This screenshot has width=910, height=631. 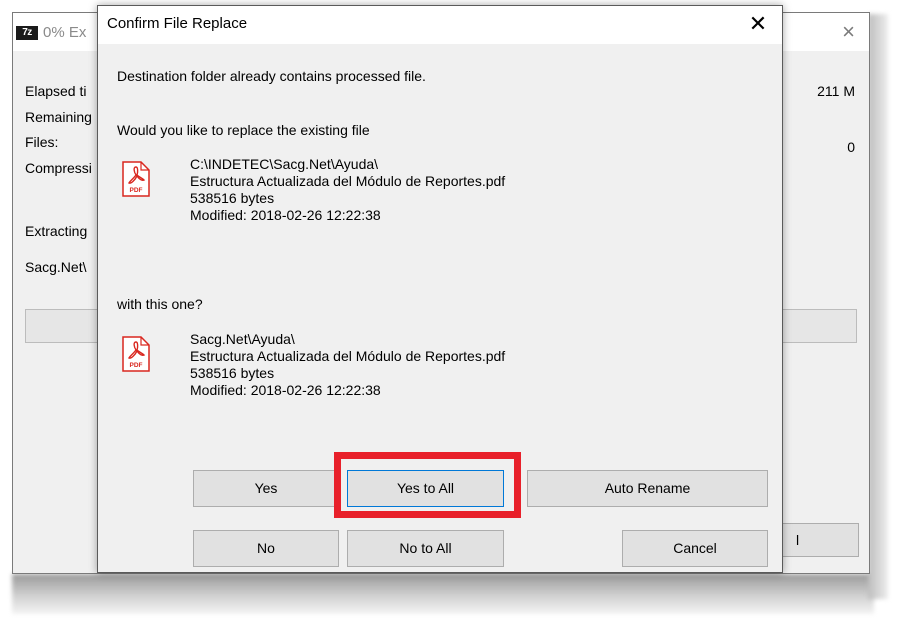 What do you see at coordinates (58, 117) in the screenshot?
I see `remaining-time-label: Remaining` at bounding box center [58, 117].